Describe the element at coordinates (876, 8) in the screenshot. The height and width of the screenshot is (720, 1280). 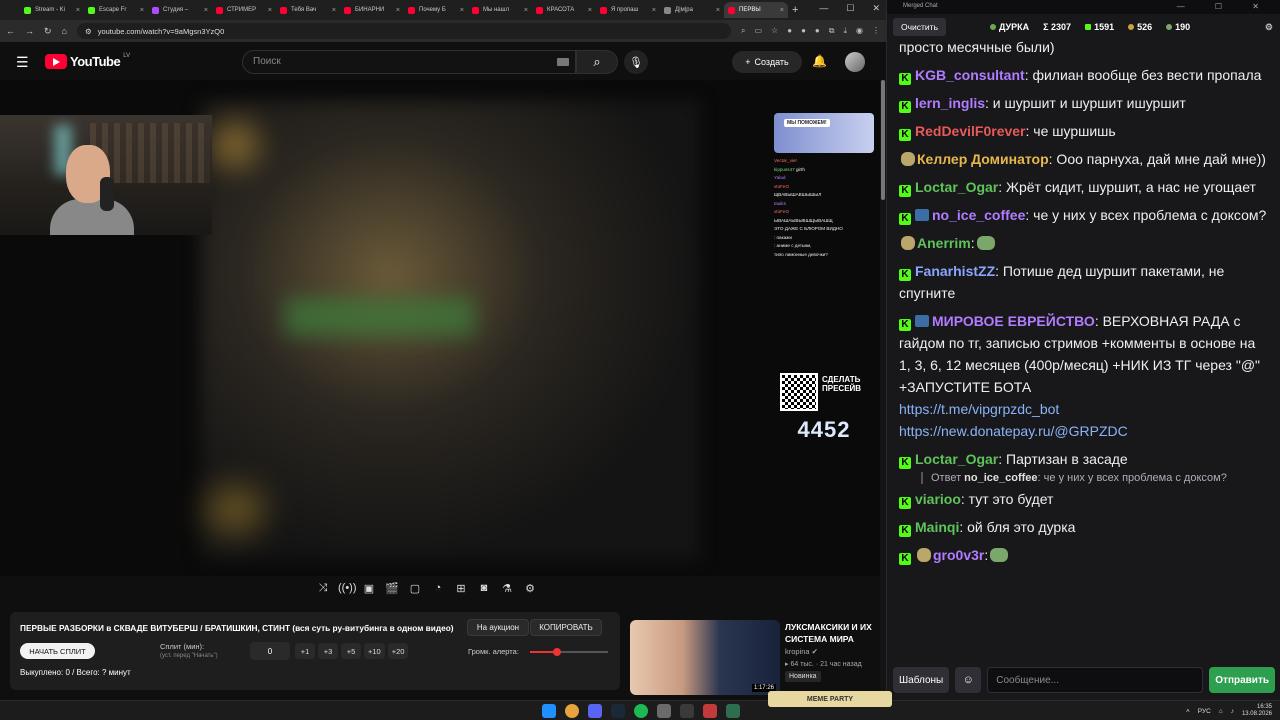
I see `close-icon: ✕` at that location.